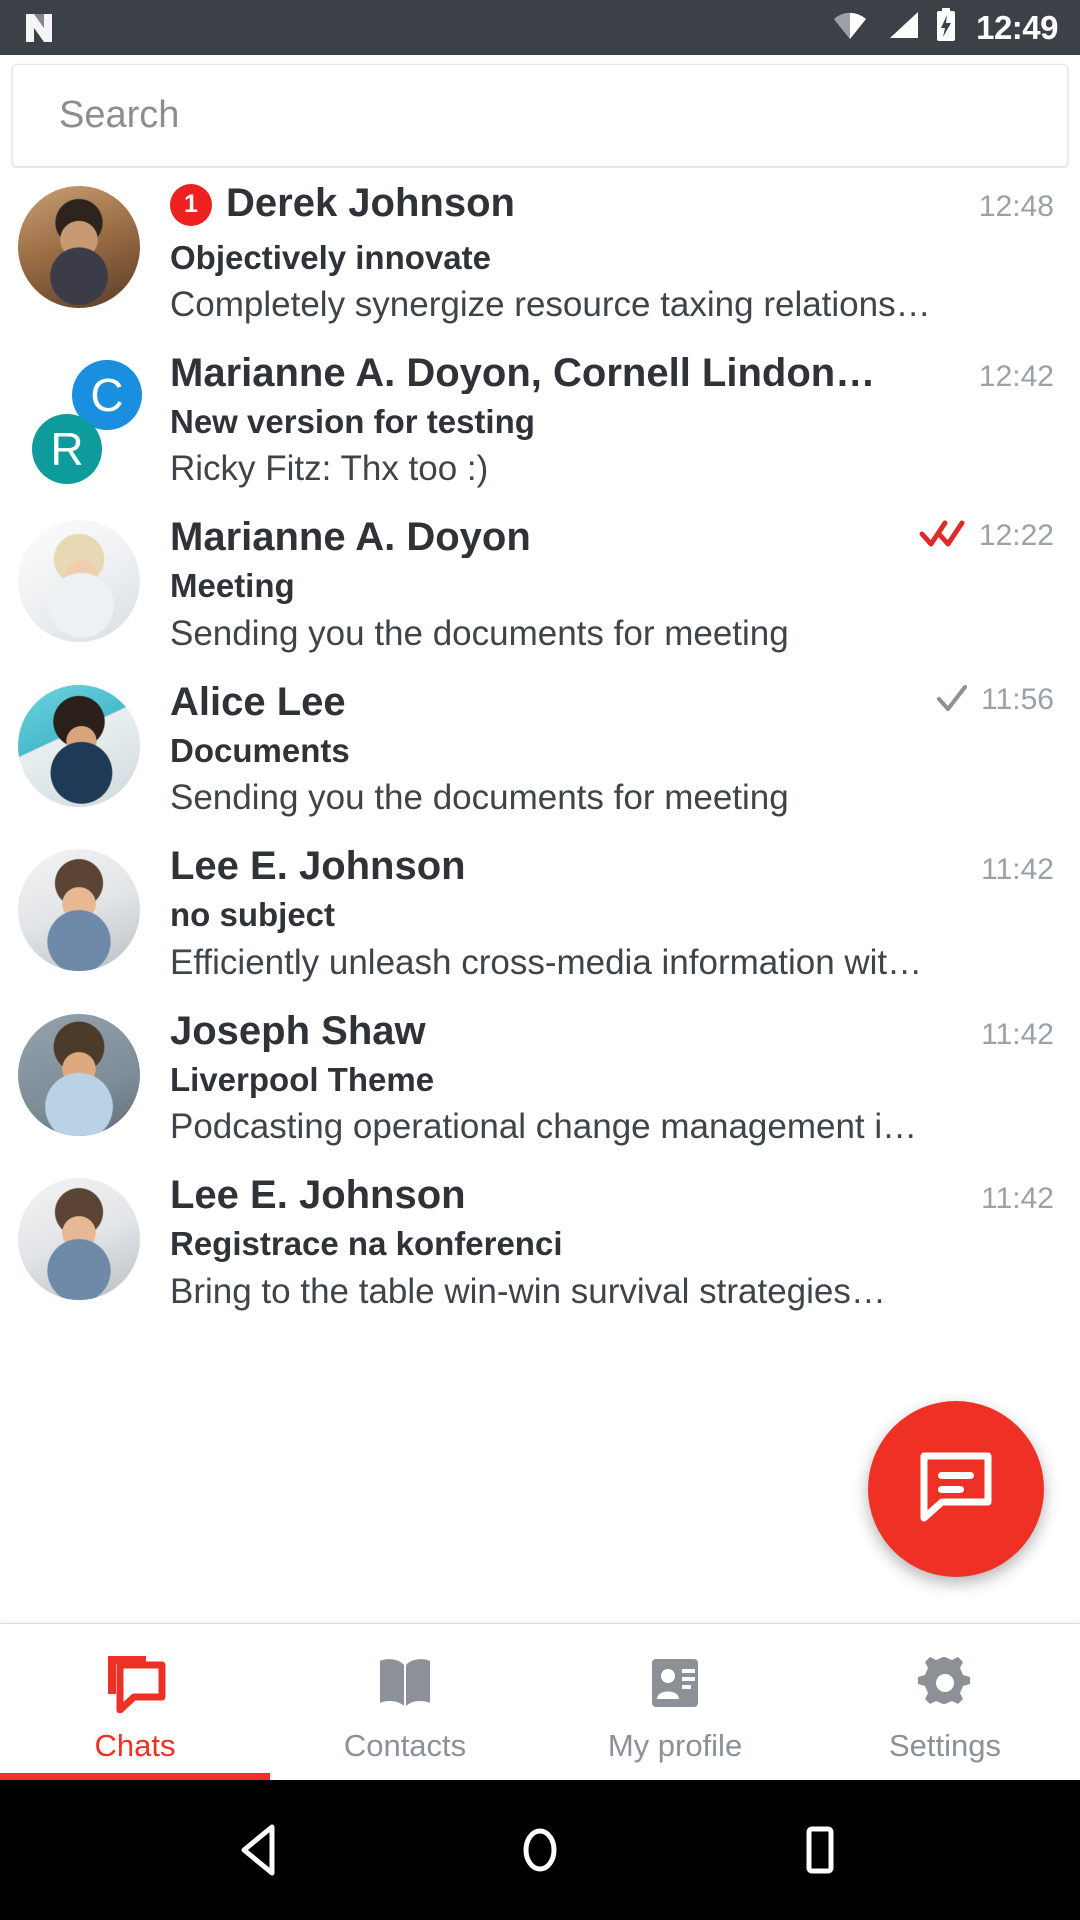 This screenshot has height=1920, width=1080. Describe the element at coordinates (405, 1685) in the screenshot. I see `contacts-book-icon` at that location.